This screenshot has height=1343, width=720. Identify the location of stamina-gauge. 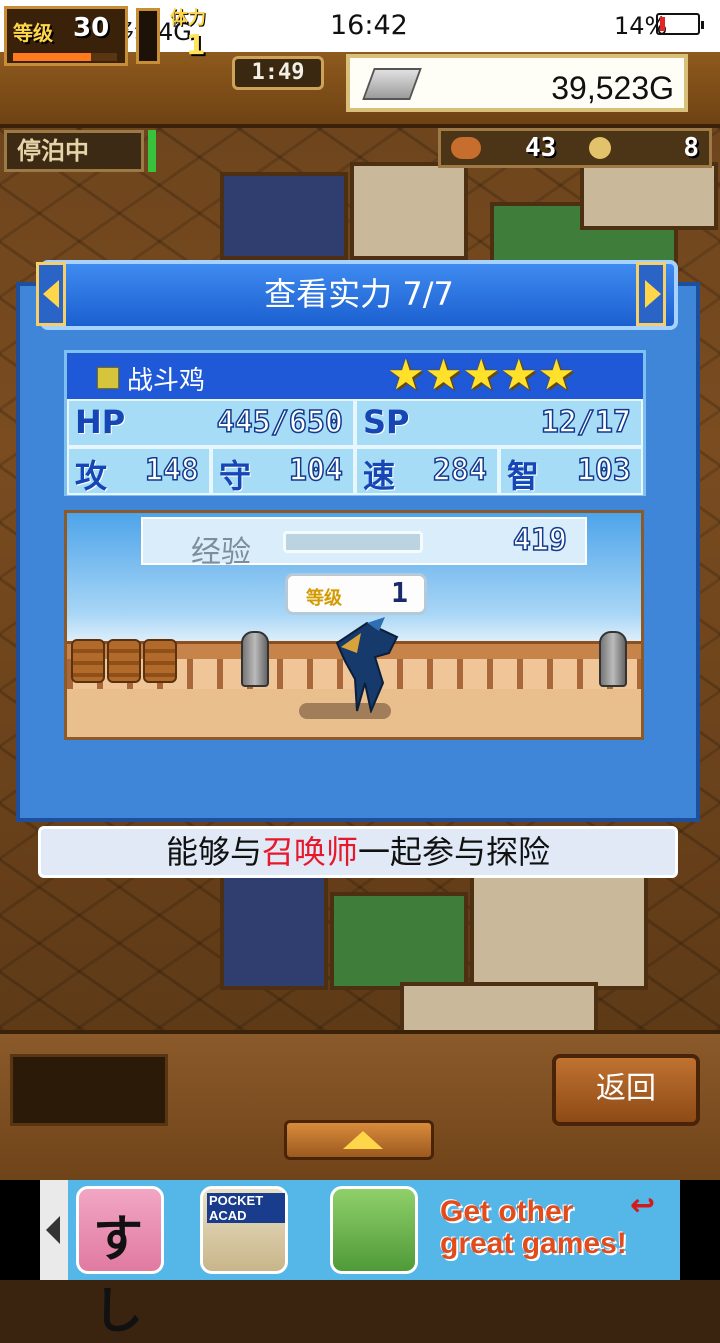
(148, 36).